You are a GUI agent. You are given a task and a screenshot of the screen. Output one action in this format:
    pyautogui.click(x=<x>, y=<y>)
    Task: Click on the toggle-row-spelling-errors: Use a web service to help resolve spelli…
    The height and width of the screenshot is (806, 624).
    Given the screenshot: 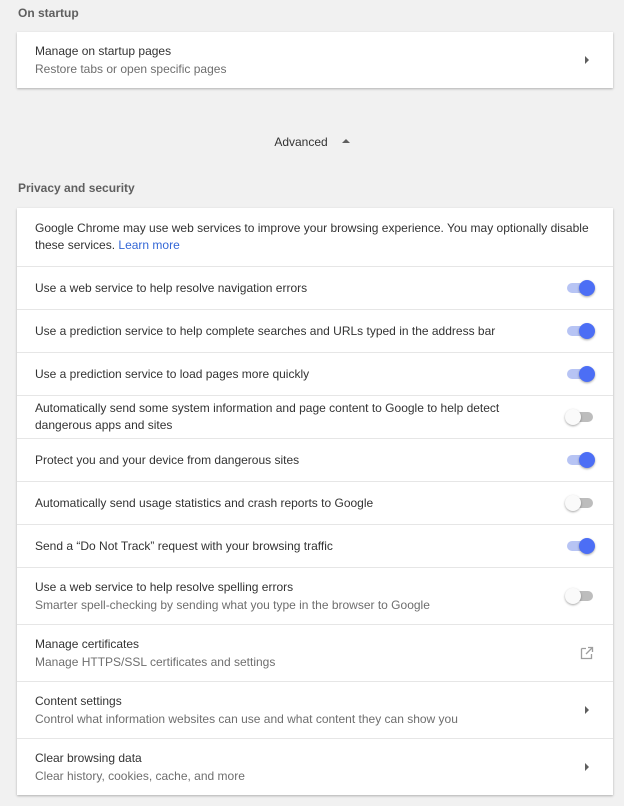 What is the action you would take?
    pyautogui.click(x=315, y=595)
    